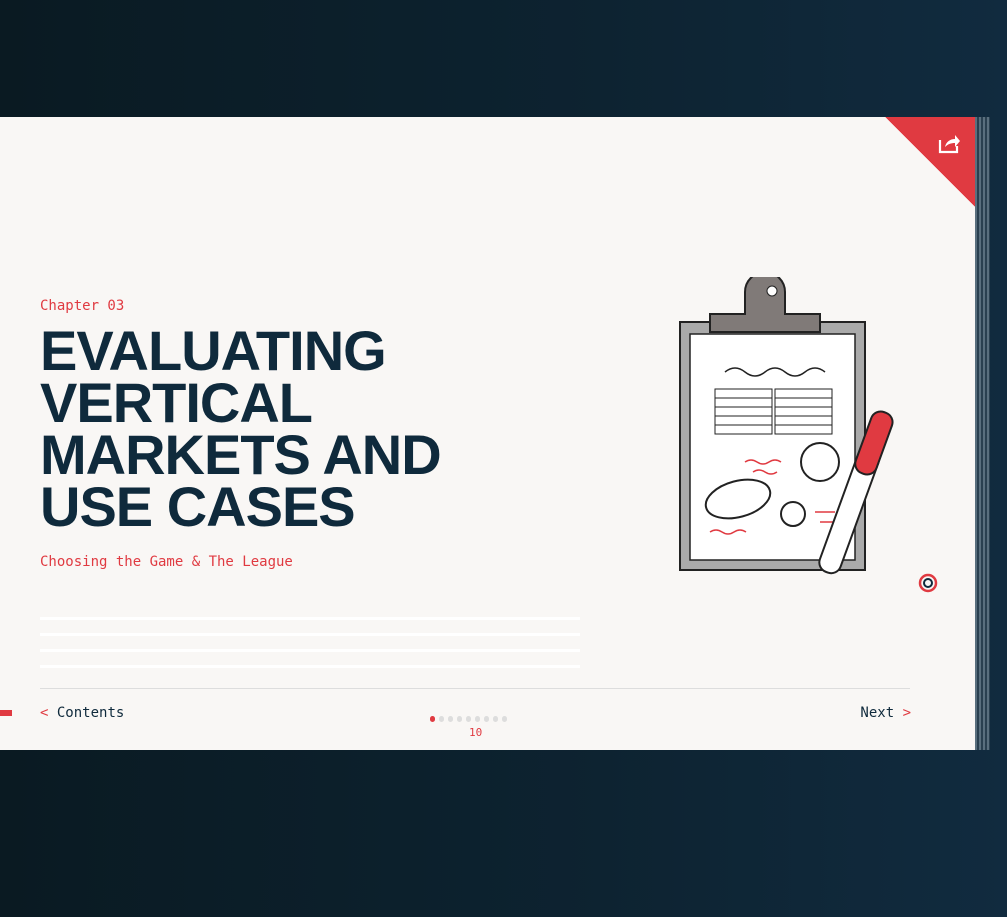  I want to click on share-icon, so click(949, 143).